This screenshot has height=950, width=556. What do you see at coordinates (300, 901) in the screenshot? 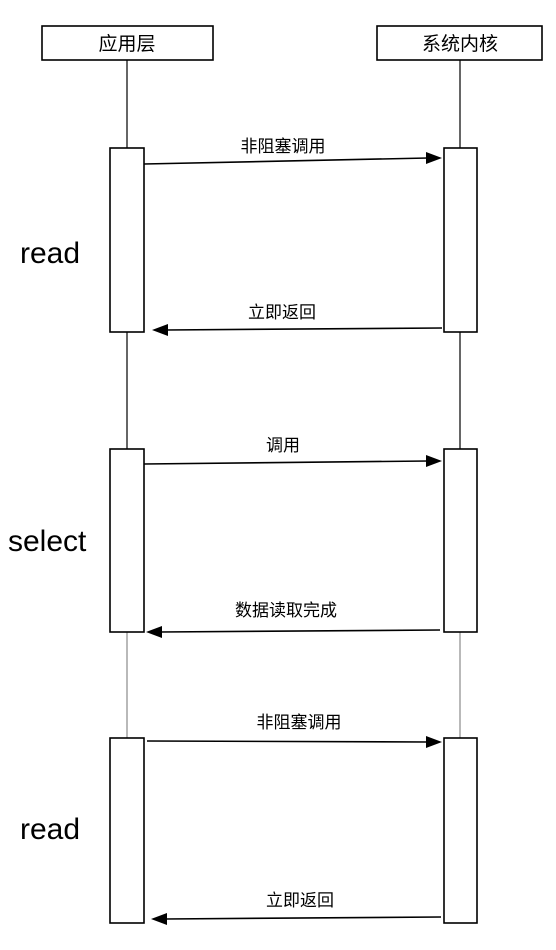
I see `response-label-3: 立即返回` at bounding box center [300, 901].